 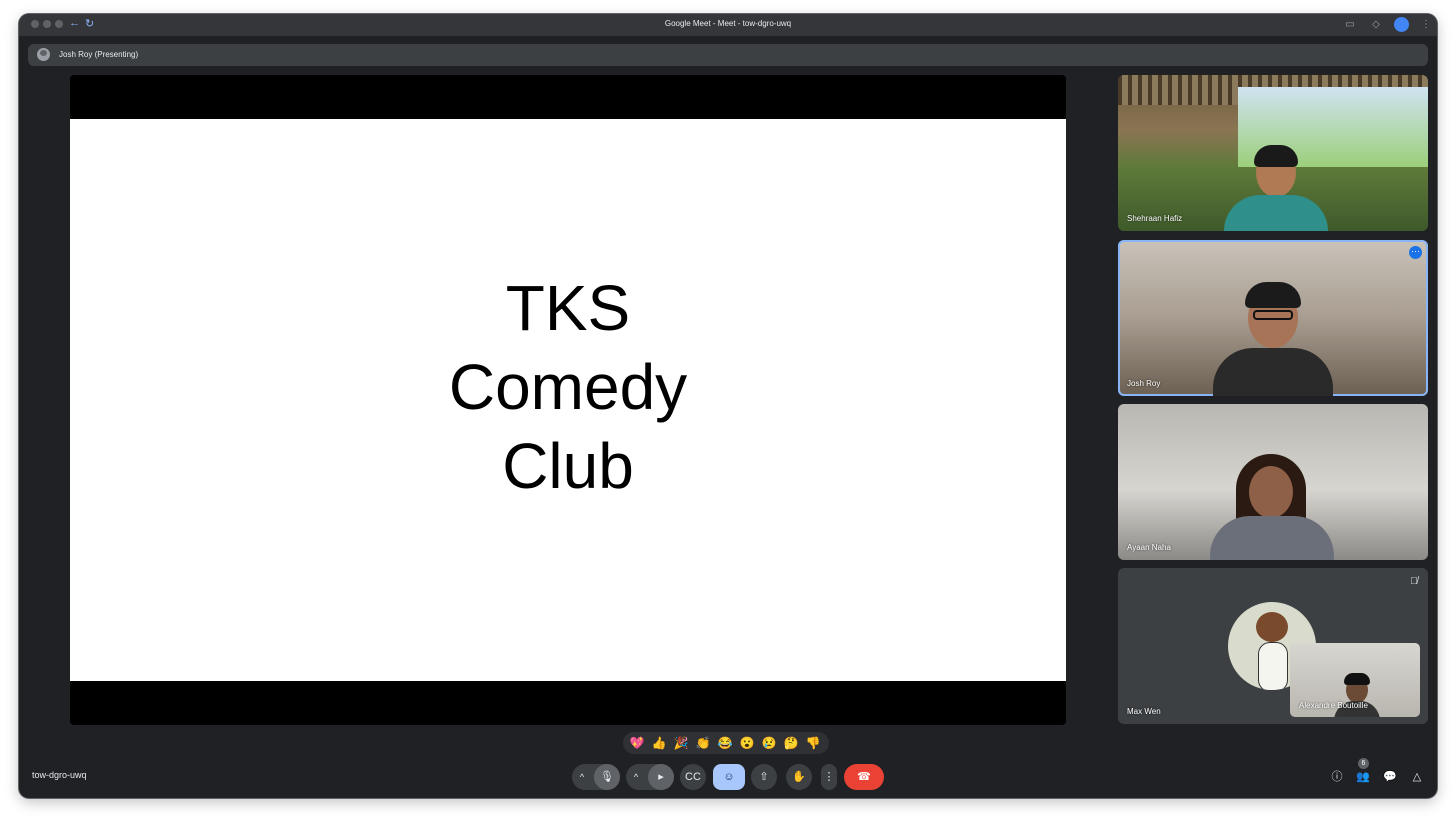 I want to click on raise-hand-button: ✋, so click(x=799, y=777).